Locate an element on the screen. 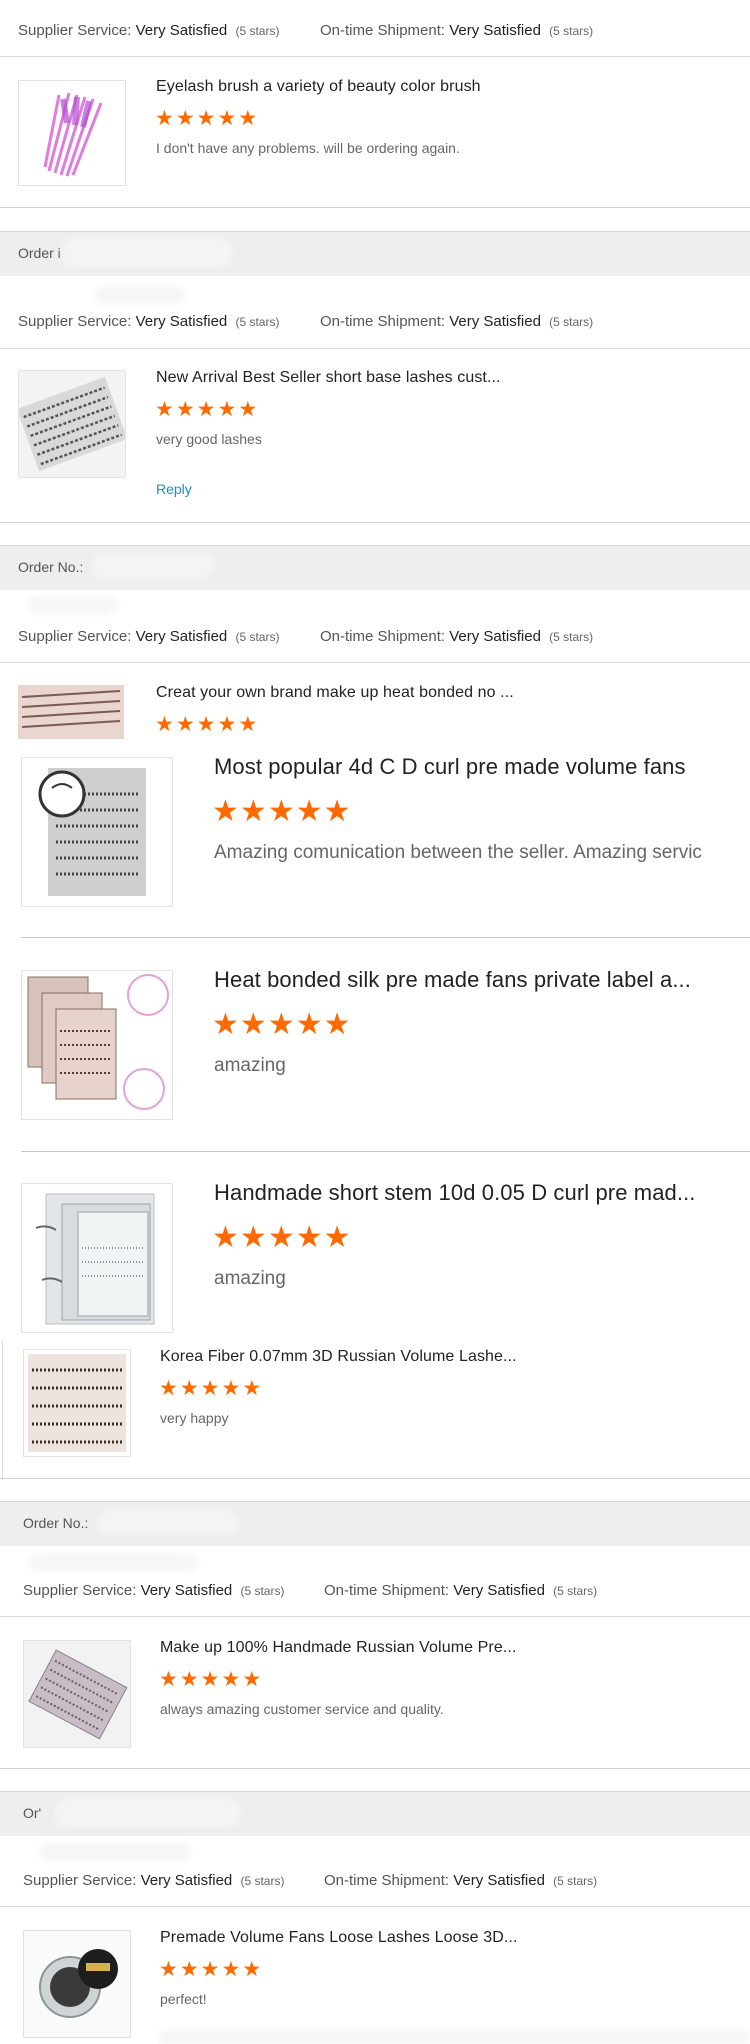 The image size is (750, 2044). lash-tray-image is located at coordinates (72, 424).